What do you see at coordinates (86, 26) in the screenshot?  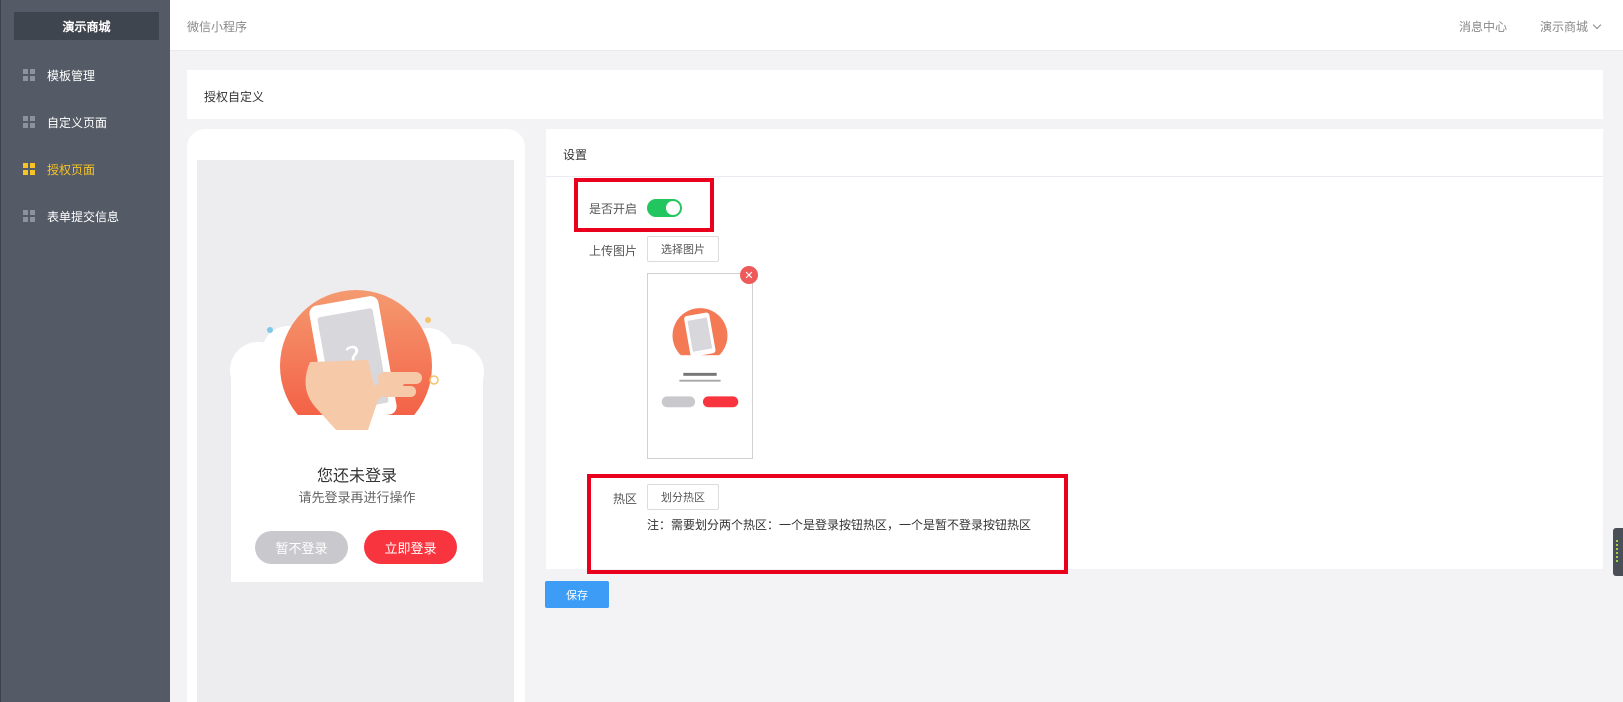 I see `brand-logo: 演示商城` at bounding box center [86, 26].